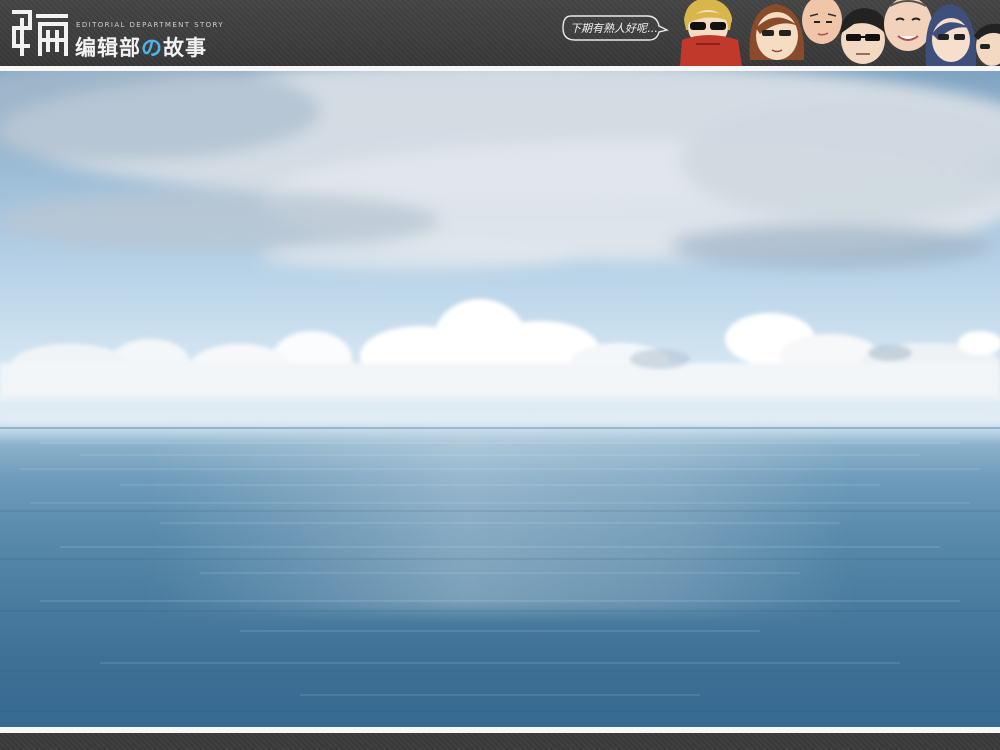 The width and height of the screenshot is (1000, 750). Describe the element at coordinates (951, 35) in the screenshot. I see `character-blue-hair-glasses` at that location.